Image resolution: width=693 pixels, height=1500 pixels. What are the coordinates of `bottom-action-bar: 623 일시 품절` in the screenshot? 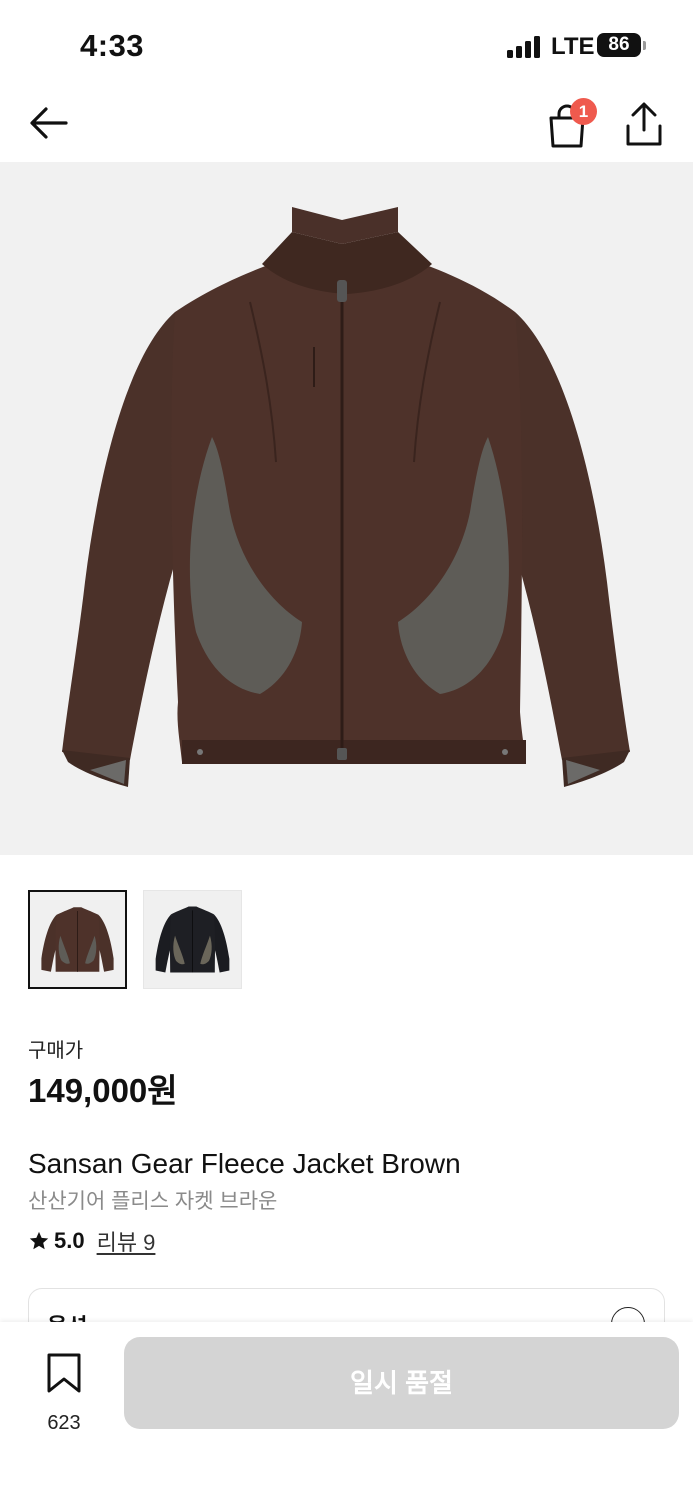 It's located at (346, 1411).